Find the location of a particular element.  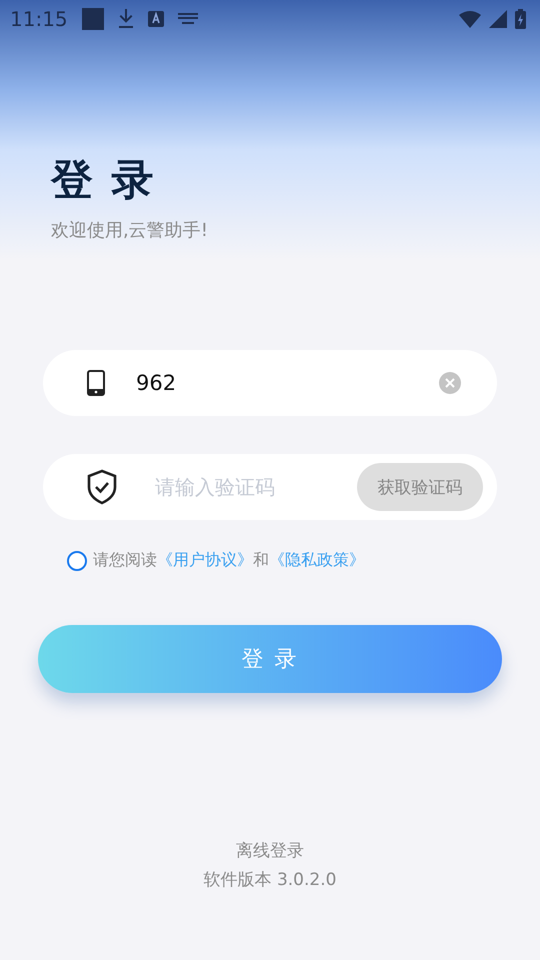

phone-field: 962 is located at coordinates (270, 383).